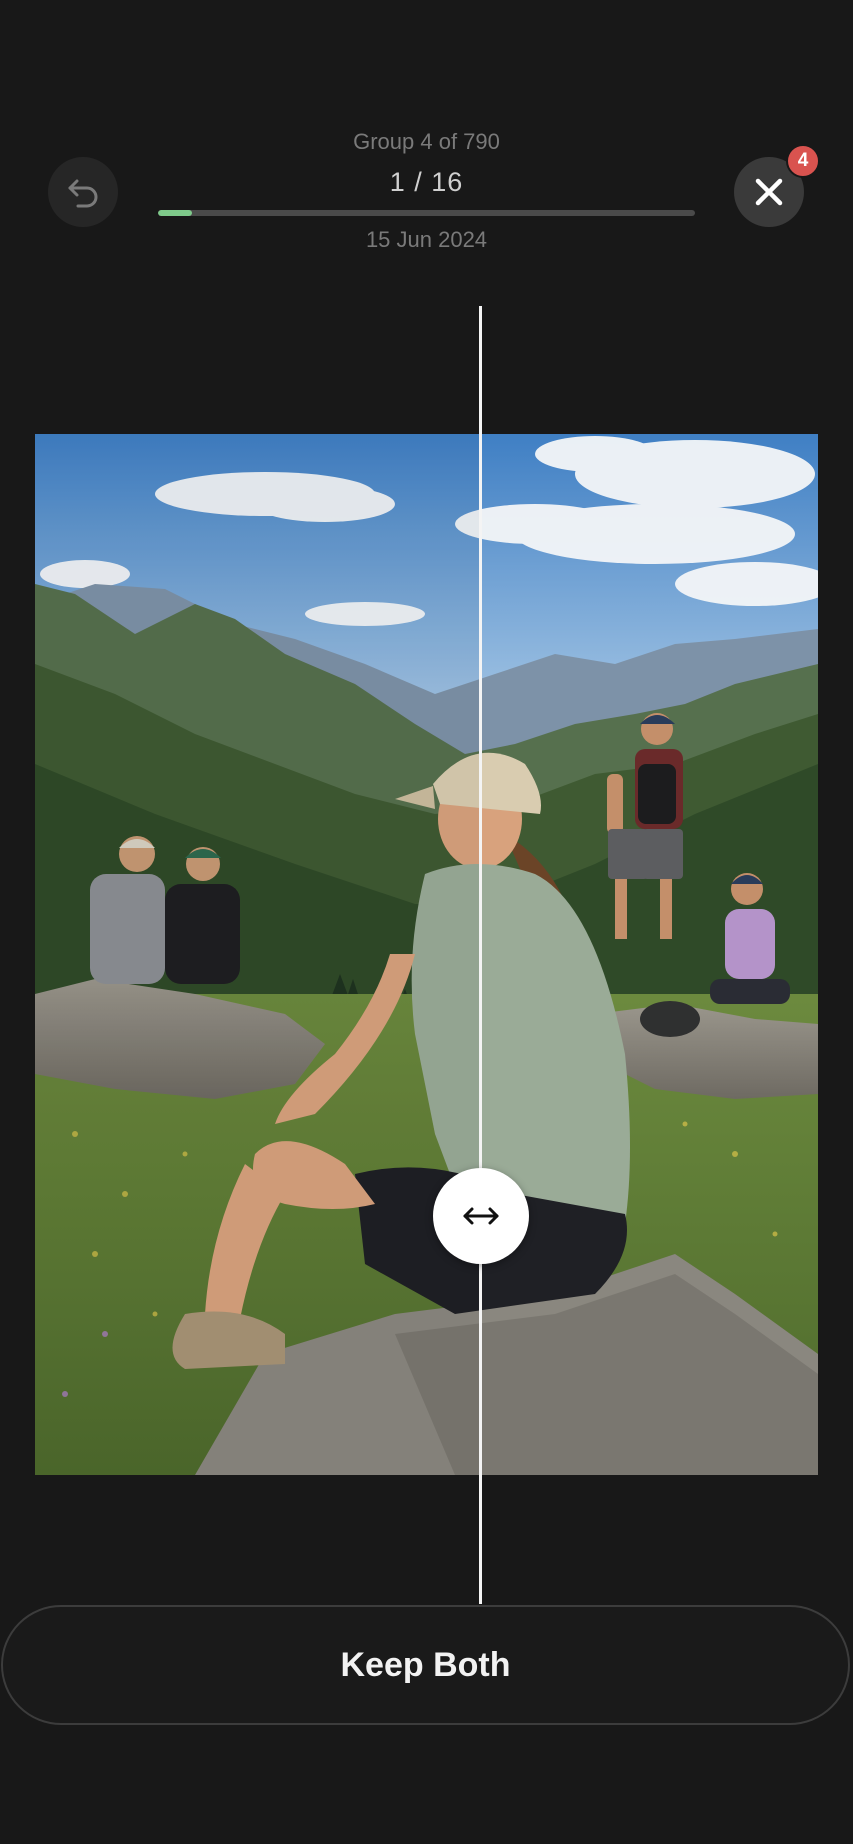 This screenshot has width=853, height=1844. I want to click on close-icon, so click(769, 192).